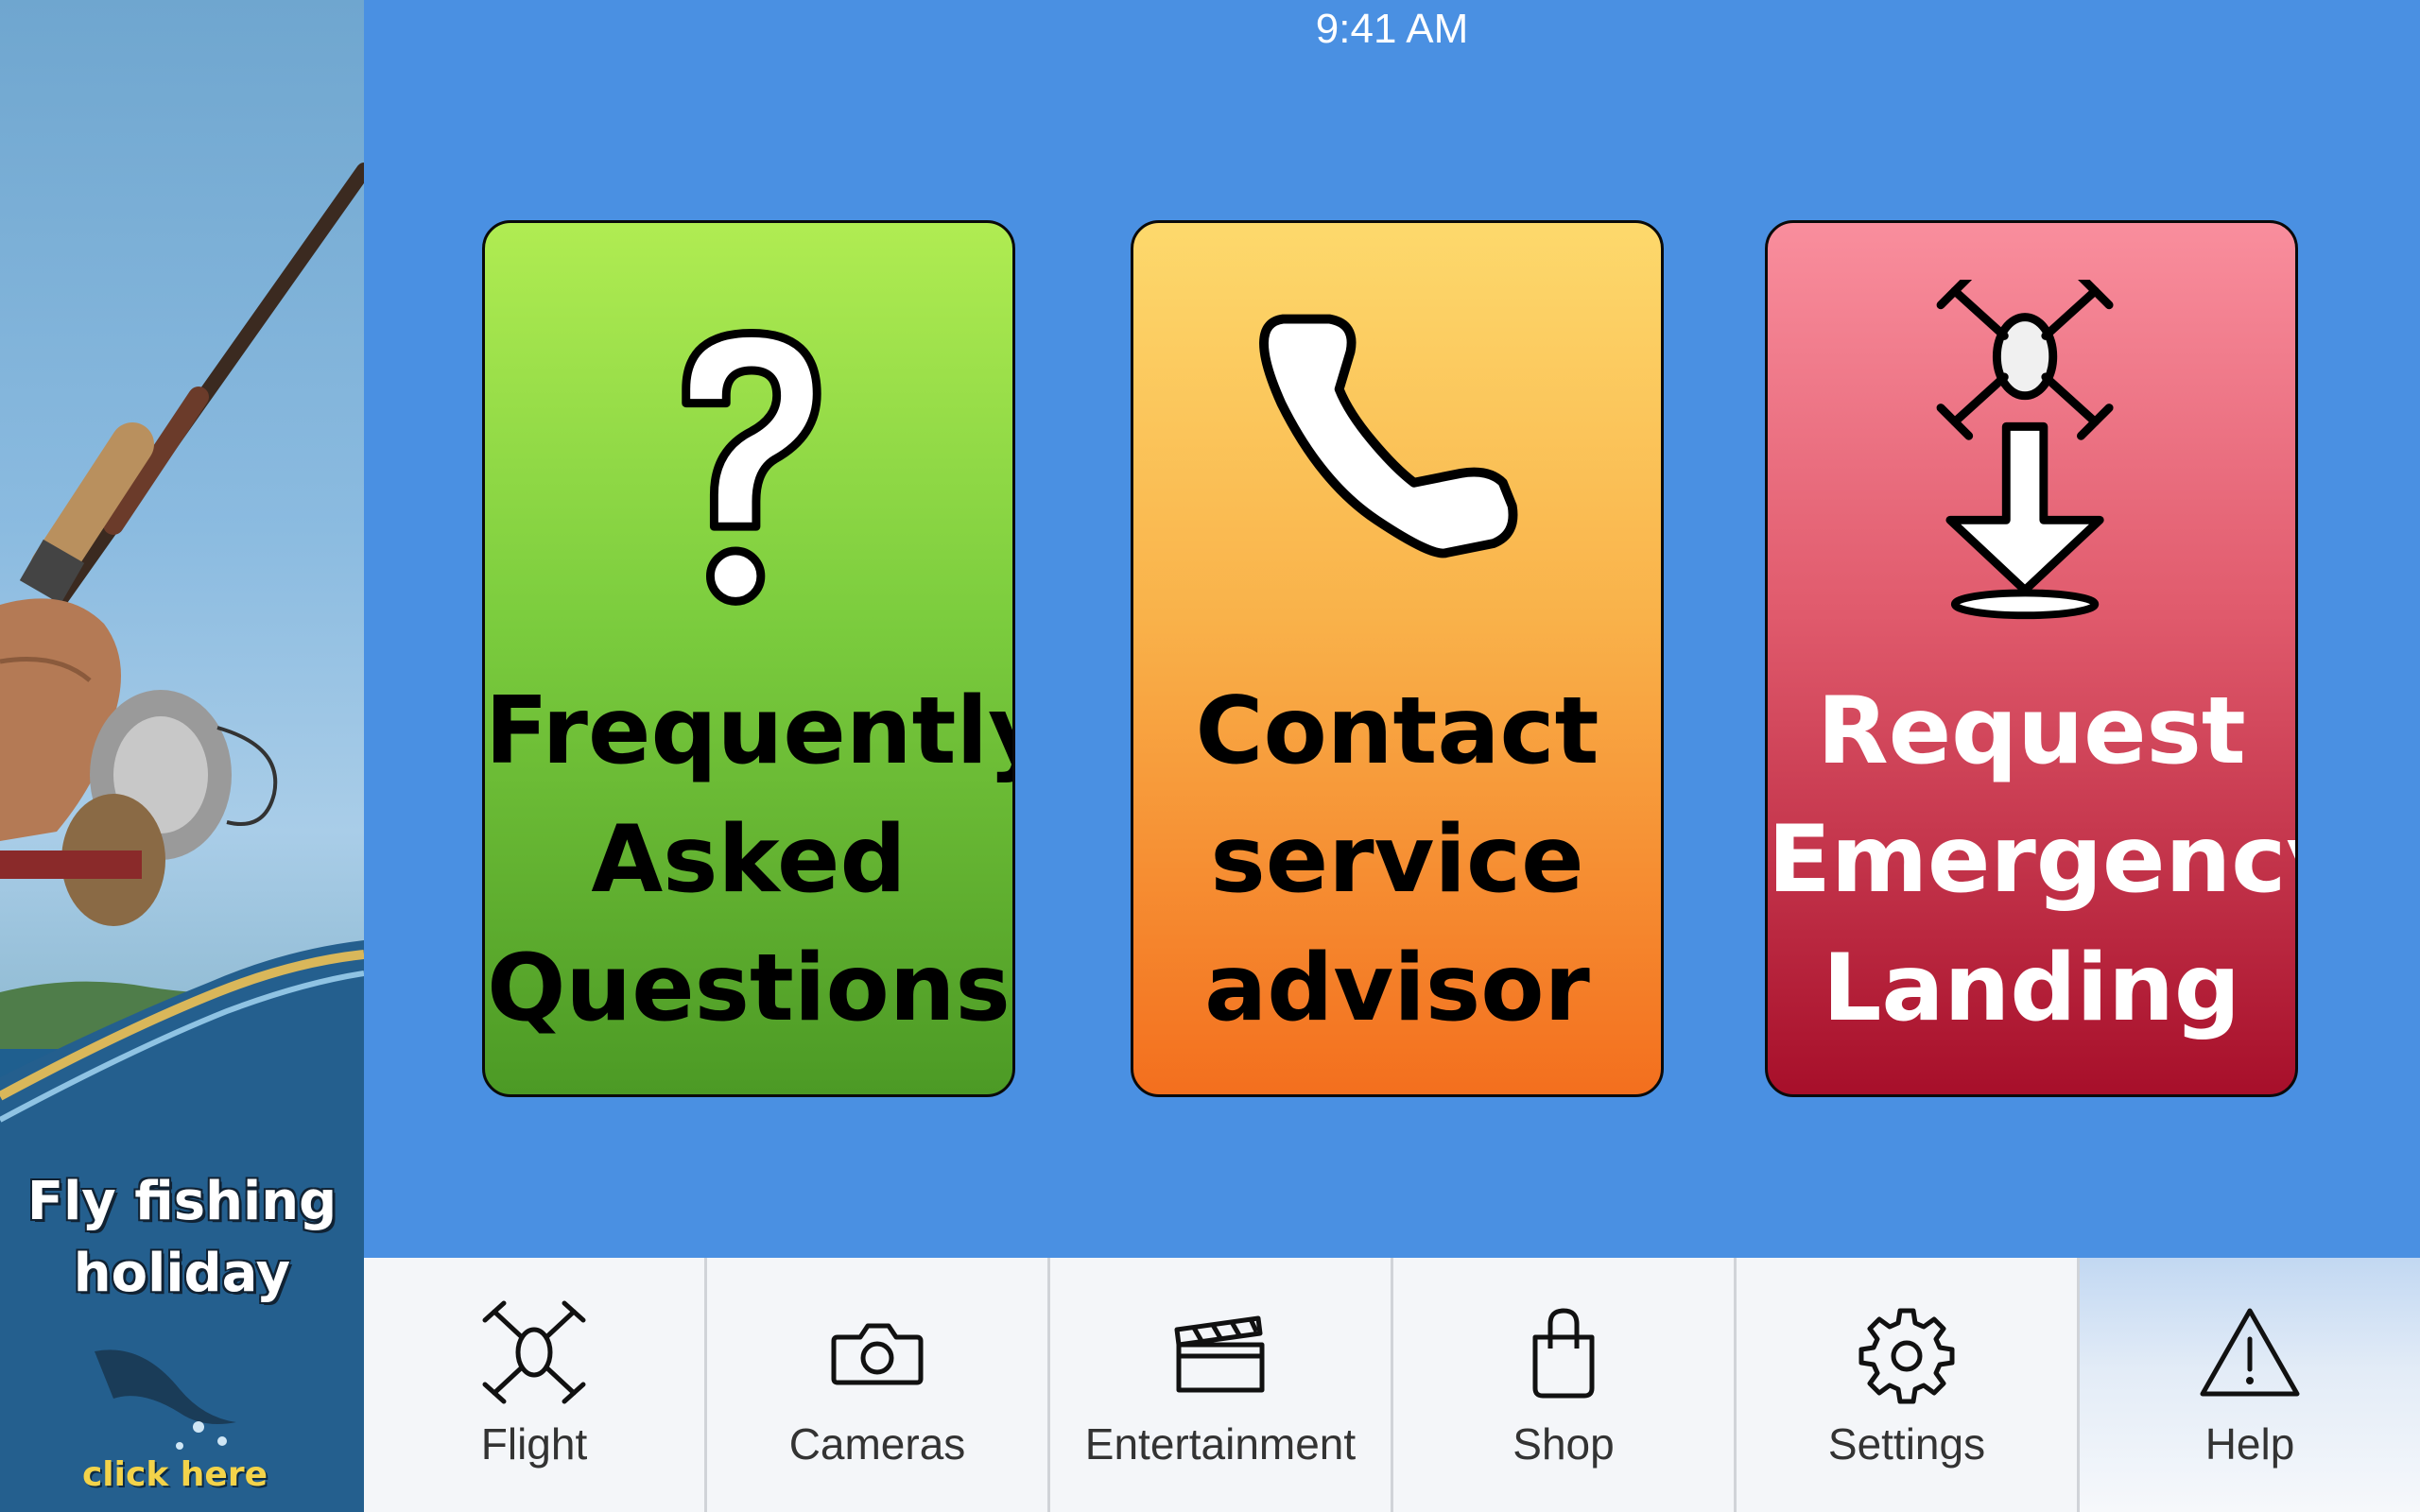 The width and height of the screenshot is (2420, 1512). I want to click on card-label-line: advisor, so click(1397, 988).